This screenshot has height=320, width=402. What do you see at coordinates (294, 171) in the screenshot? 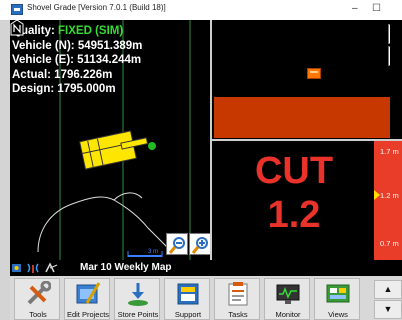
I see `cut-label: CUT` at bounding box center [294, 171].